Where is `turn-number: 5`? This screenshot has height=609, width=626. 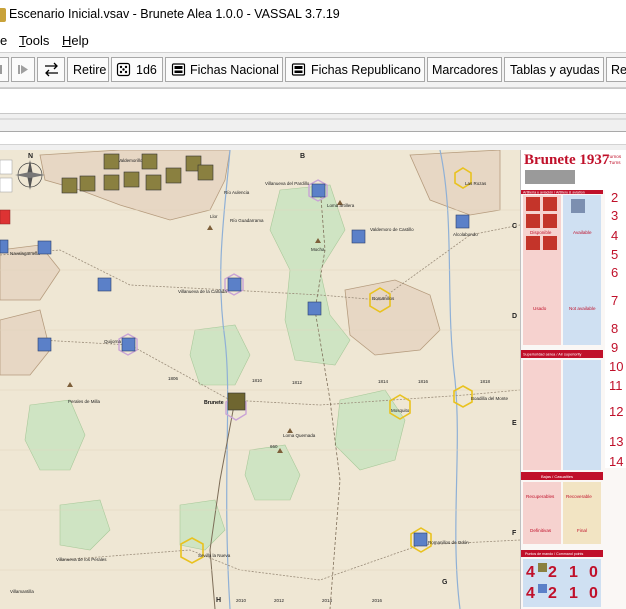
turn-number: 5 is located at coordinates (614, 254).